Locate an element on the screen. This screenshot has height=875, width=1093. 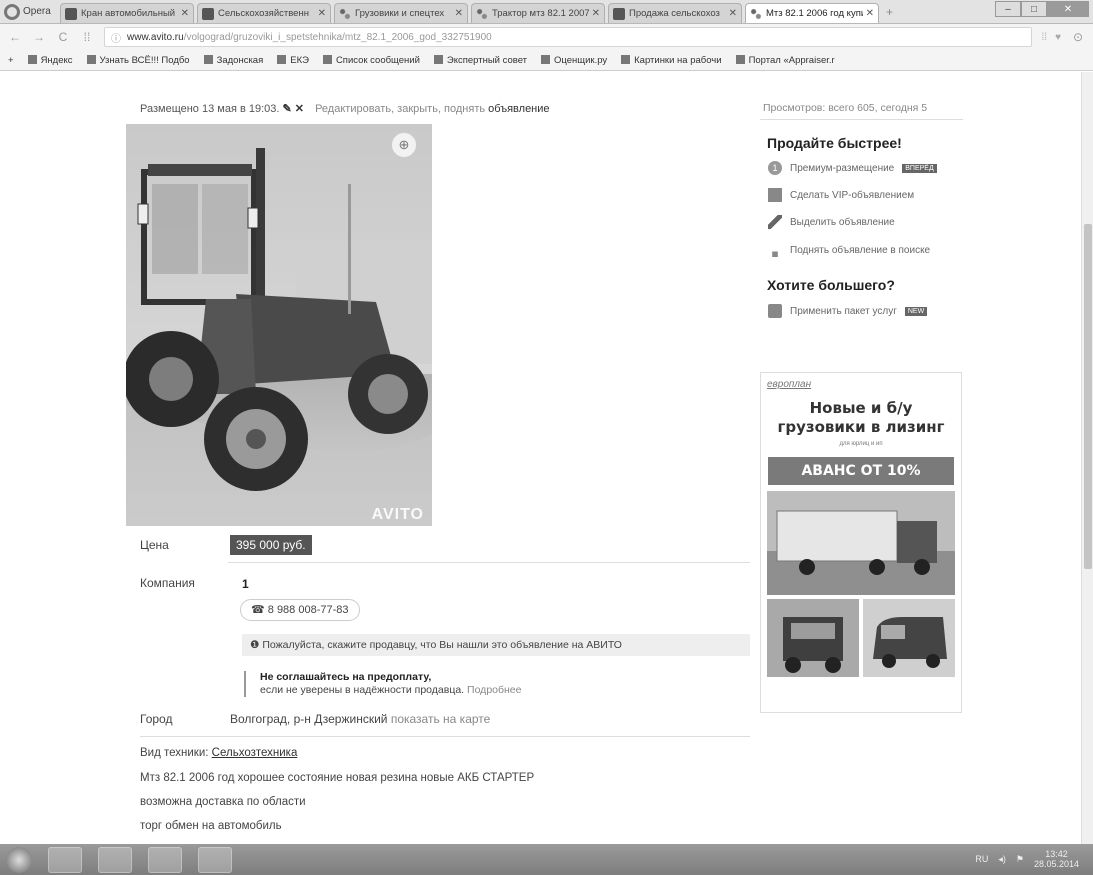
make-vip-link: Сделать VIP-объявлением is located at coordinates (841, 195).